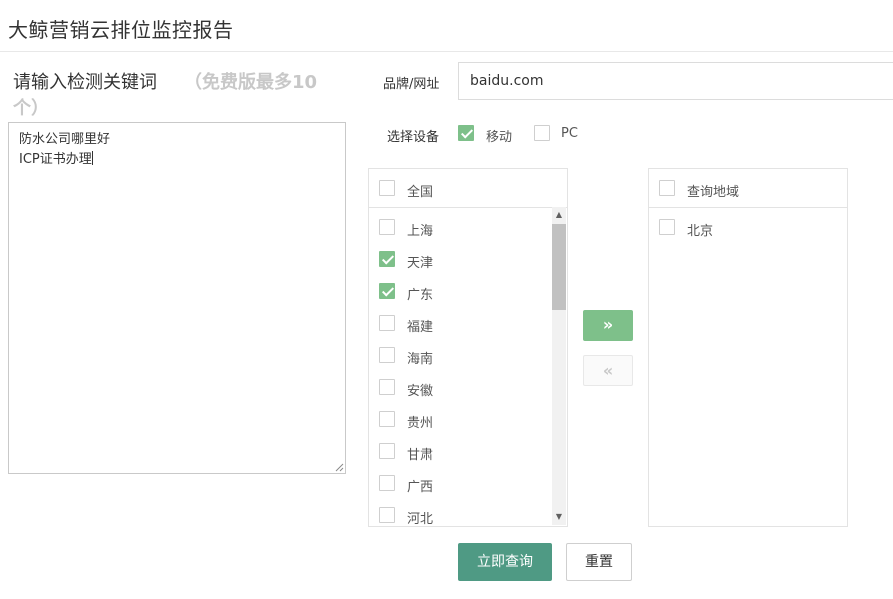  What do you see at coordinates (740, 227) in the screenshot?
I see `region-item: 北京` at bounding box center [740, 227].